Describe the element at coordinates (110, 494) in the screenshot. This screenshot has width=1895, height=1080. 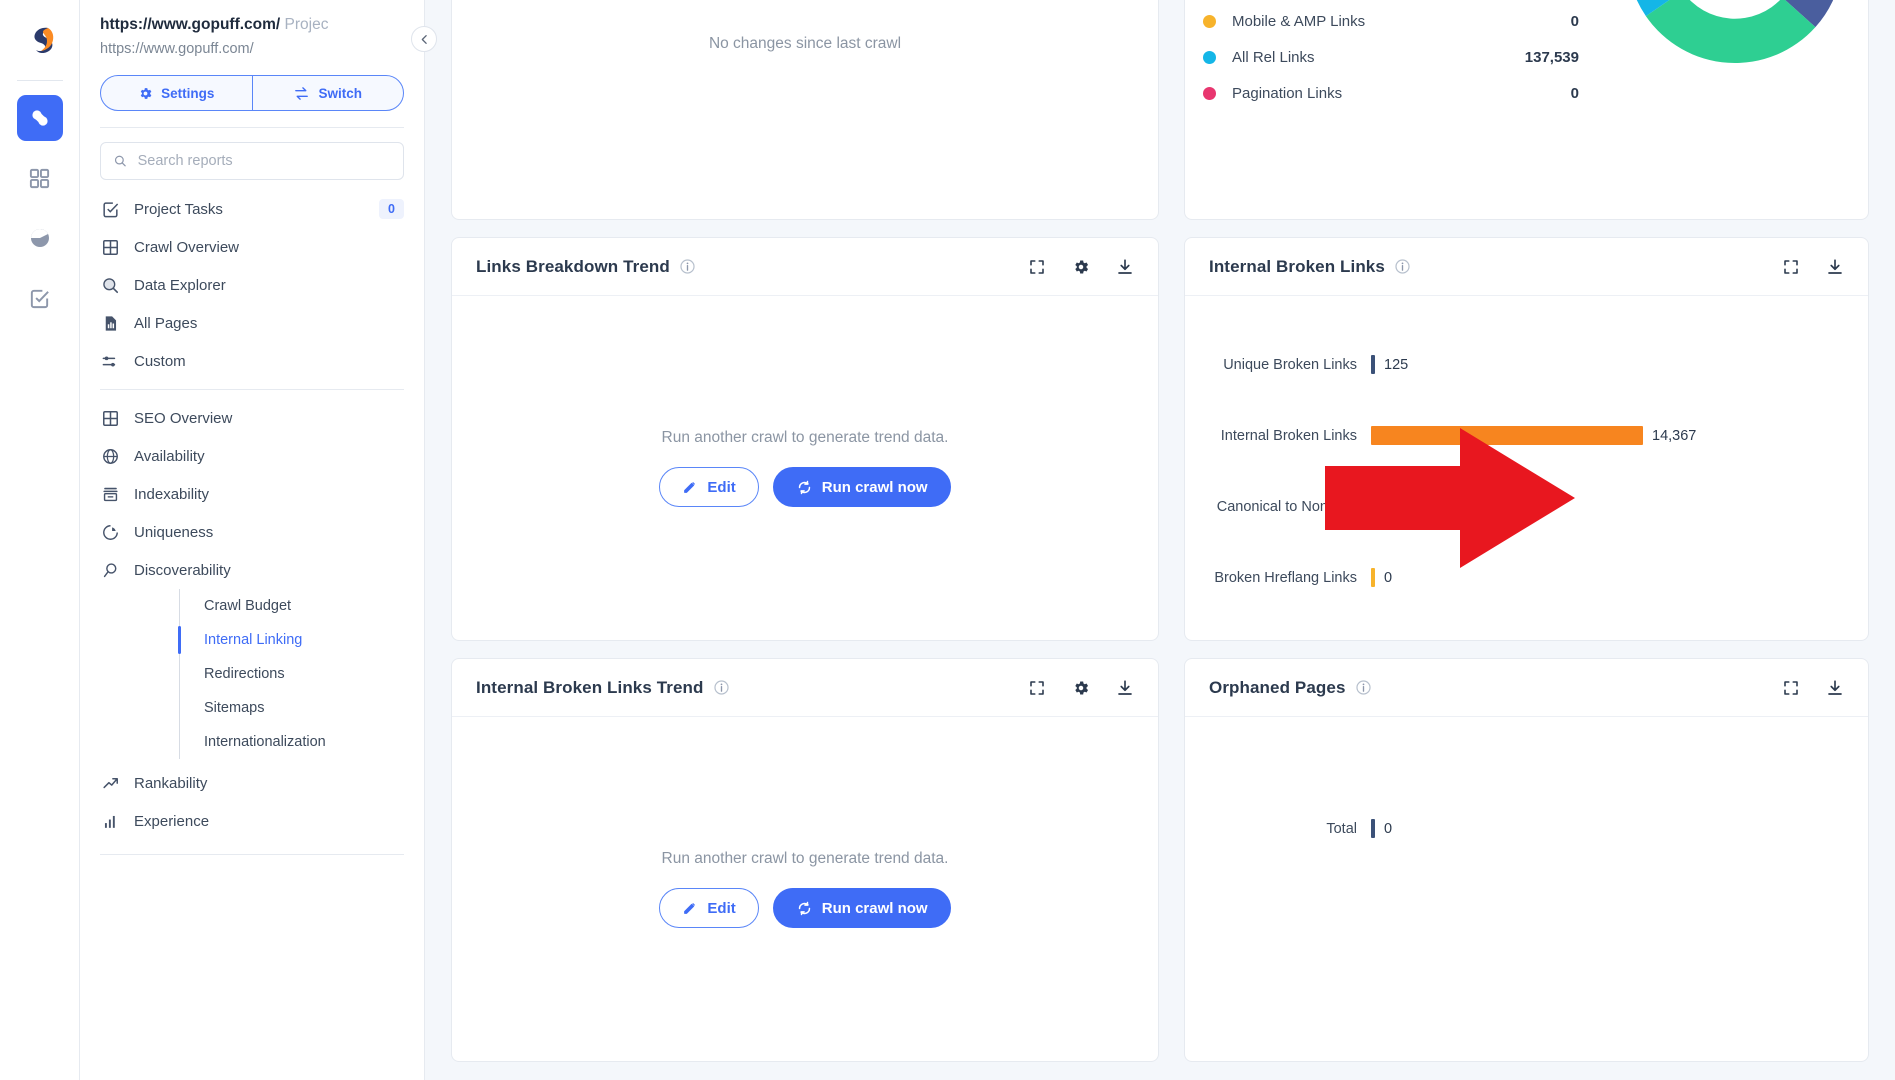
I see `archive-icon` at that location.